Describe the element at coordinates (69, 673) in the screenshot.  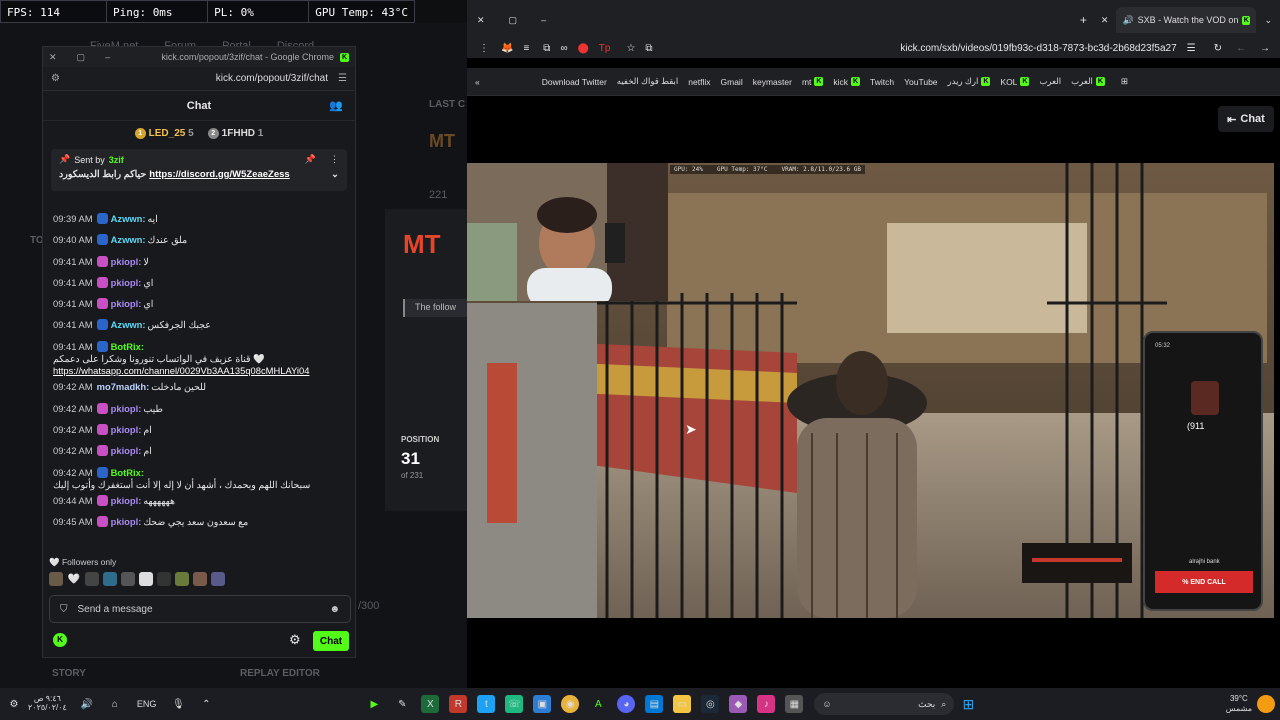
I see `bg-story: STORY` at that location.